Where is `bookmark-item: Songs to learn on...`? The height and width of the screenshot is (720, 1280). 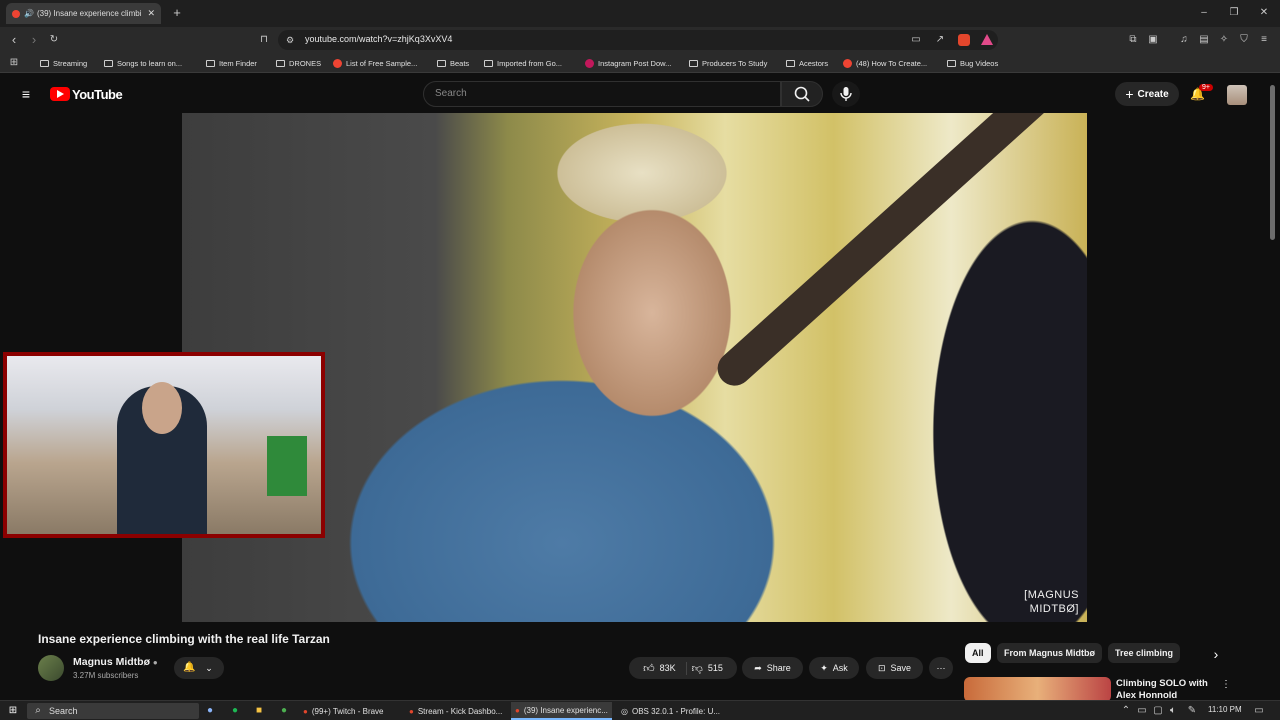
bookmark-item: Songs to learn on... is located at coordinates (143, 63).